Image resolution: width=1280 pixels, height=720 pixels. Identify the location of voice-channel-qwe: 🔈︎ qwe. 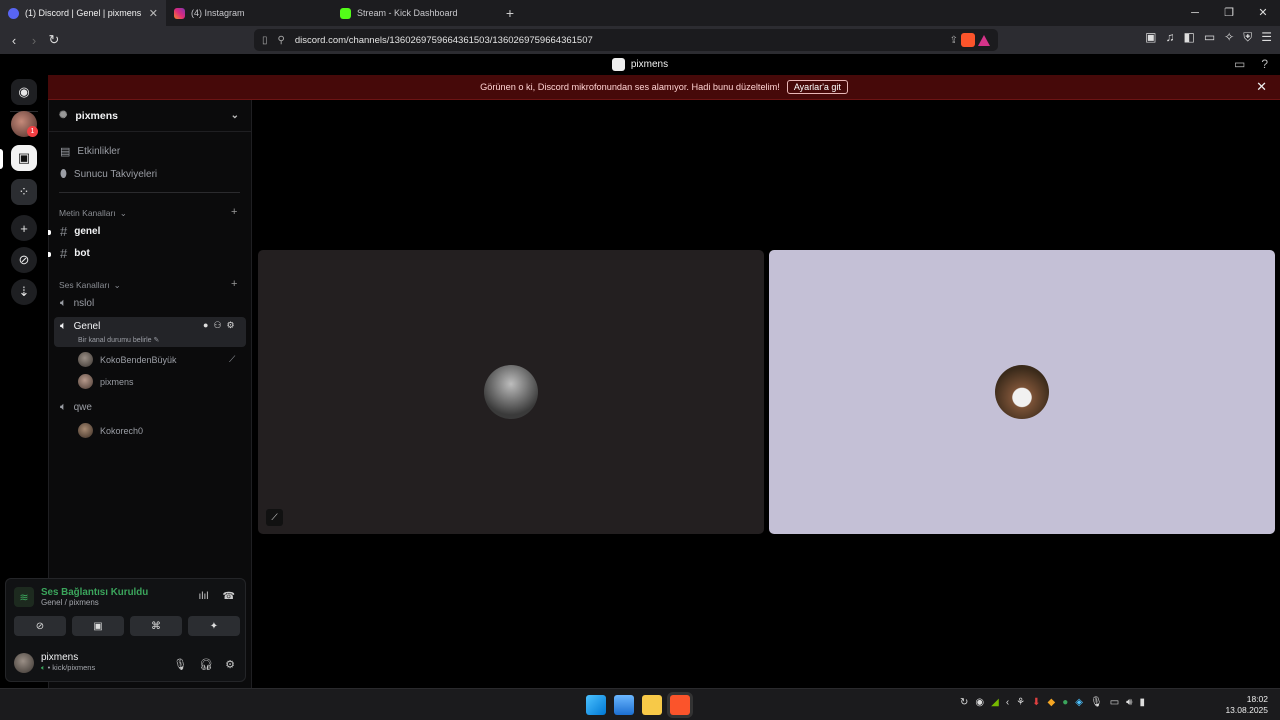
(76, 407).